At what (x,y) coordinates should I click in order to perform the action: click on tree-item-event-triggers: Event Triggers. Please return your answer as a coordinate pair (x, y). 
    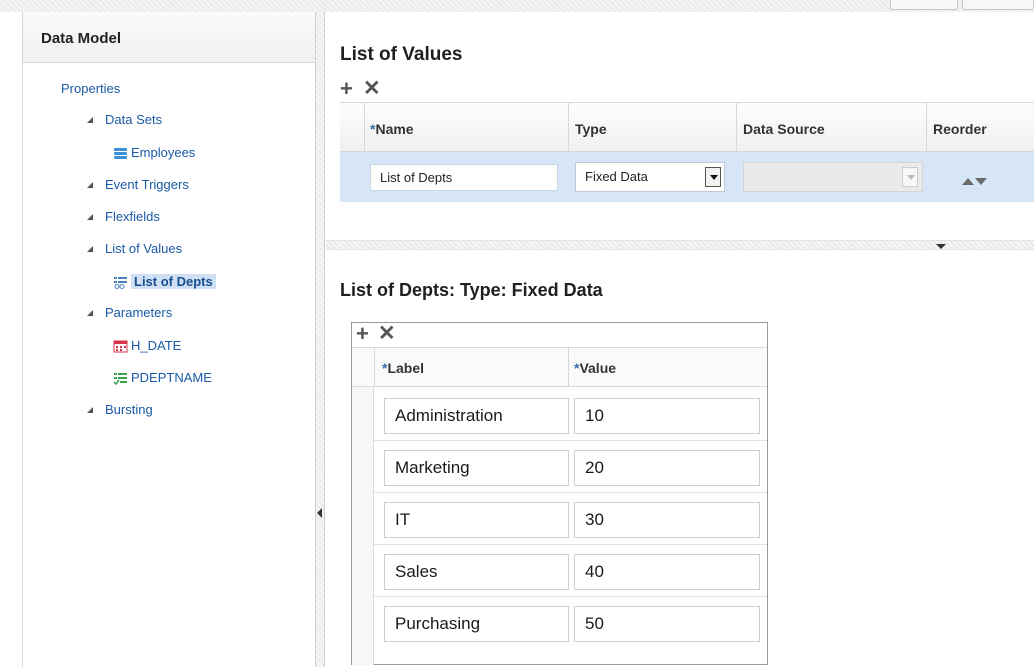
    Looking at the image, I should click on (138, 185).